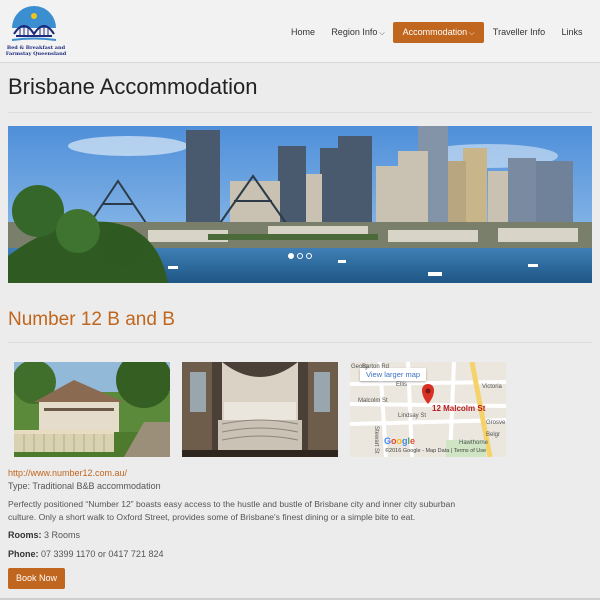  What do you see at coordinates (36, 54) in the screenshot?
I see `logo-line-2: Farmstay Queensland` at bounding box center [36, 54].